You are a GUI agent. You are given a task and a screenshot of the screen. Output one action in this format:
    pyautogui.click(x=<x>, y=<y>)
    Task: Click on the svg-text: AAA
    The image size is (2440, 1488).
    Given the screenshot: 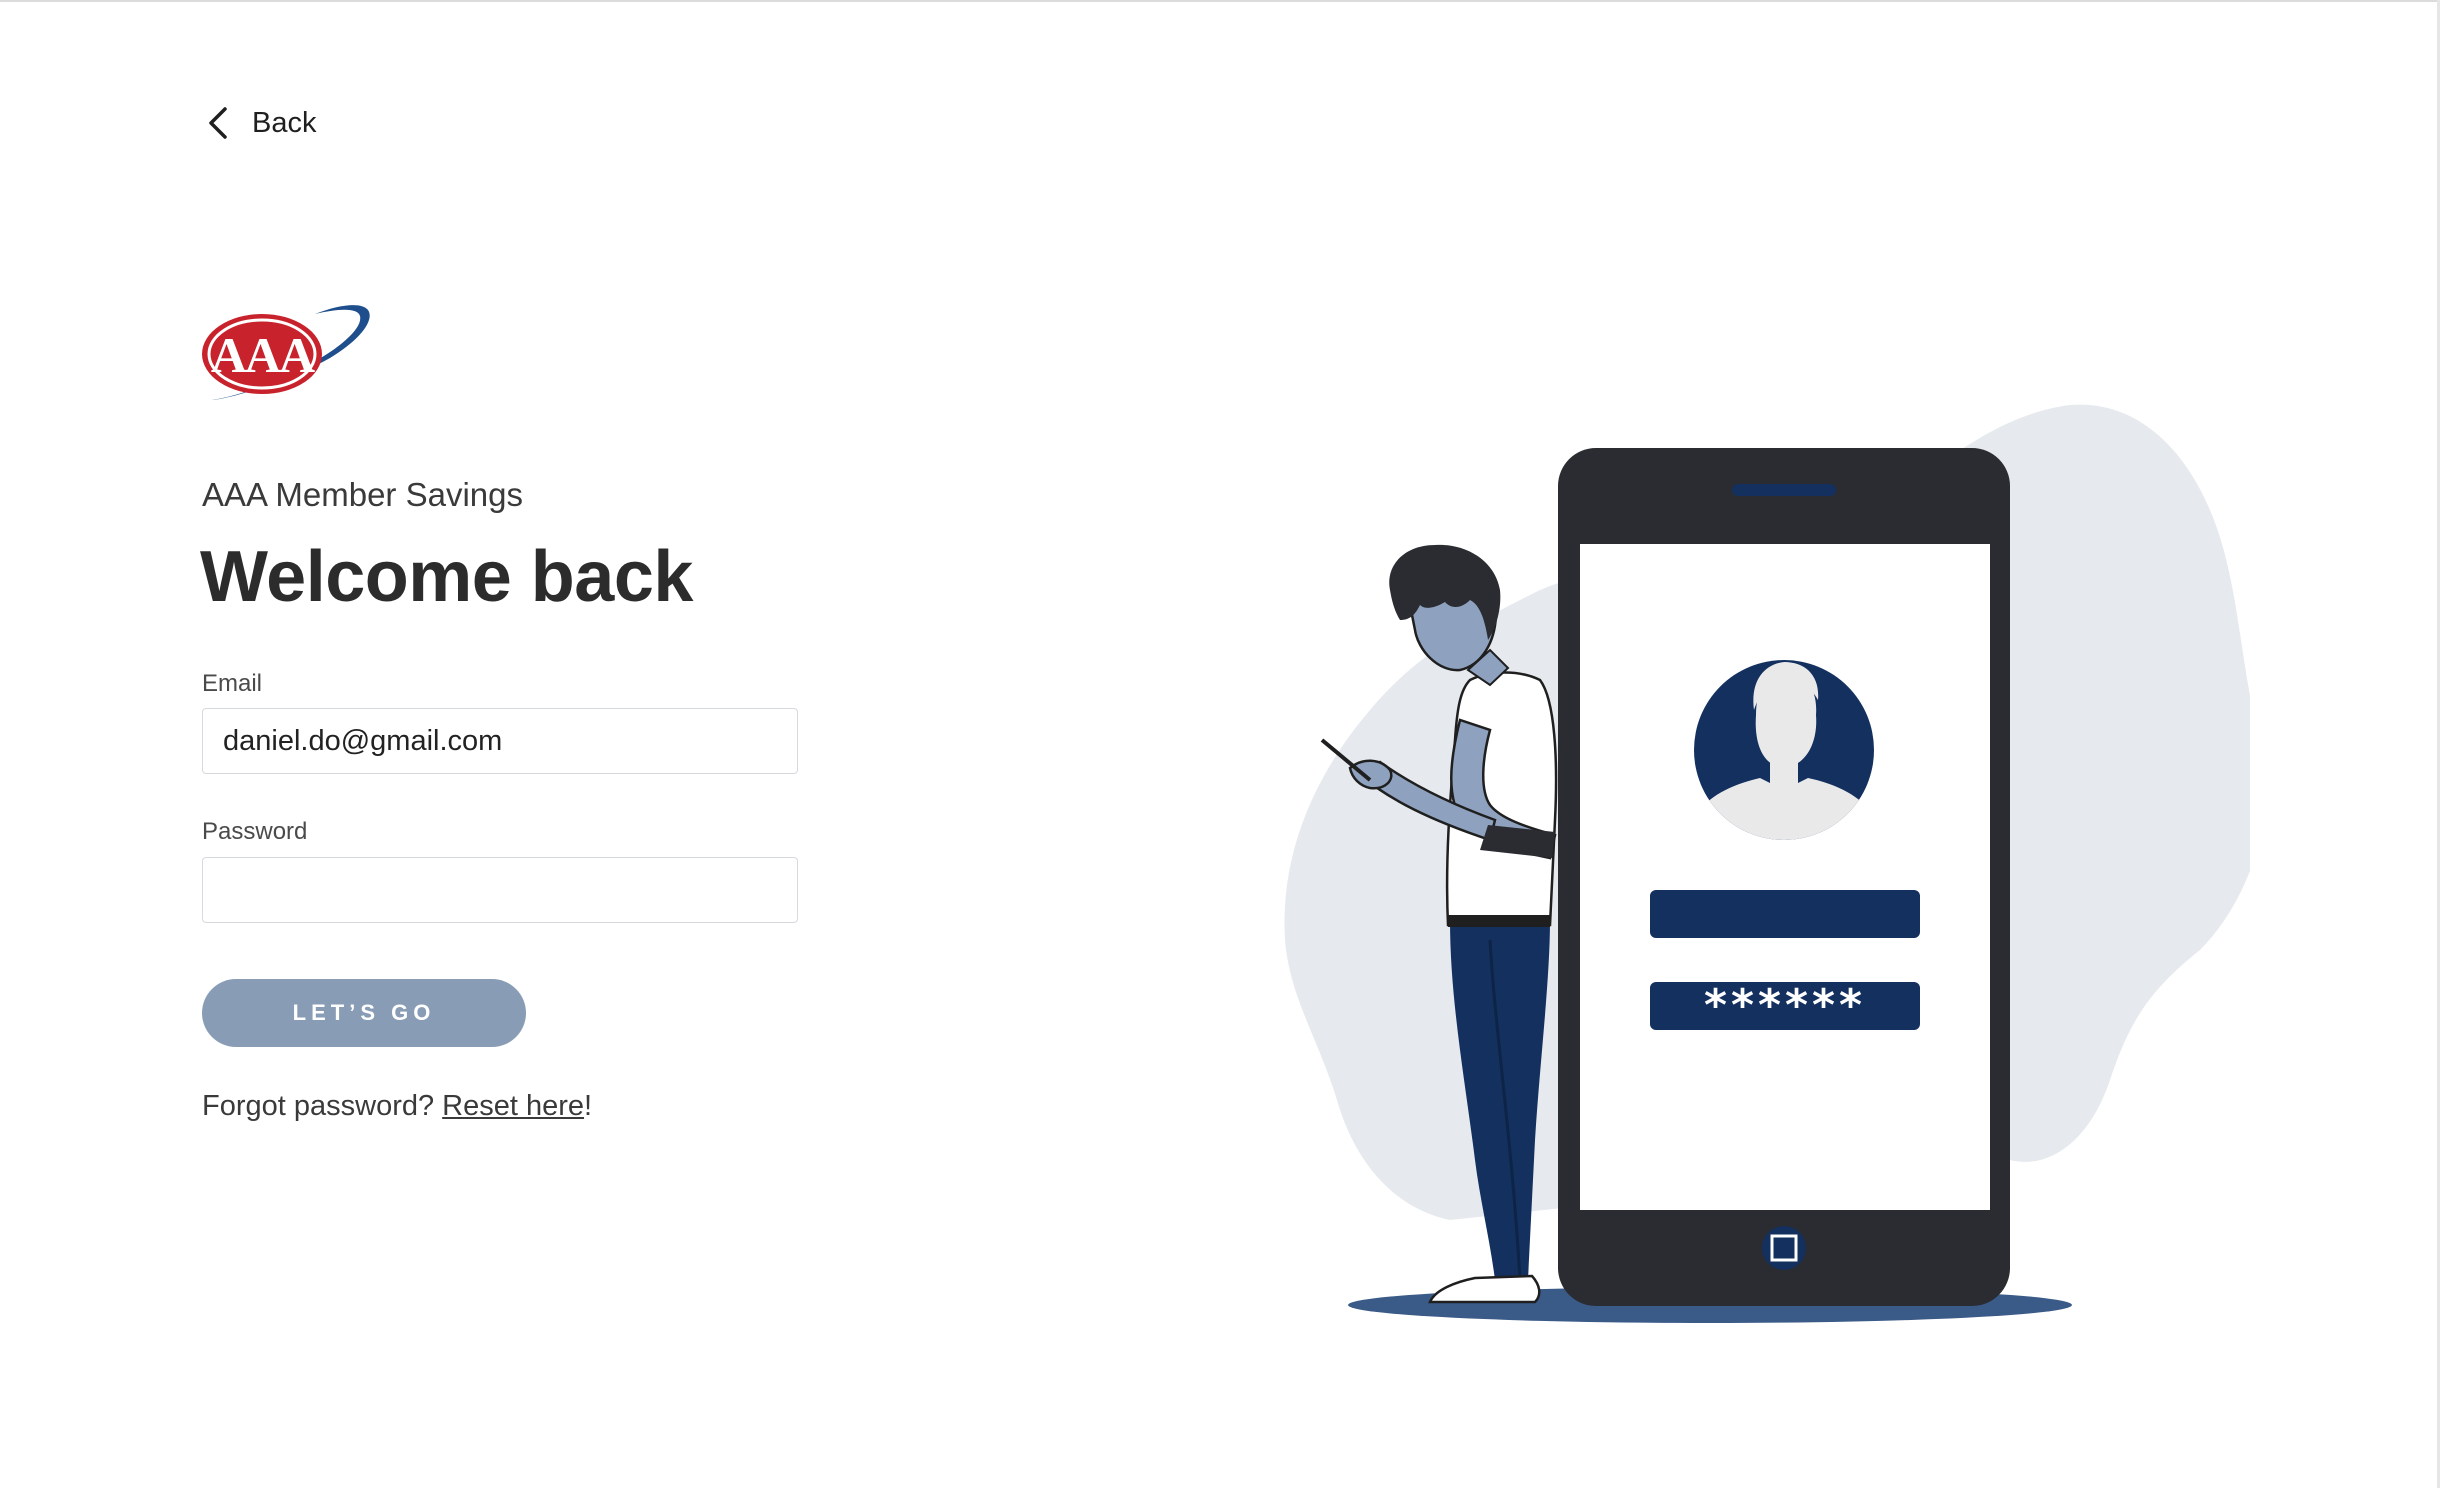 What is the action you would take?
    pyautogui.click(x=263, y=355)
    